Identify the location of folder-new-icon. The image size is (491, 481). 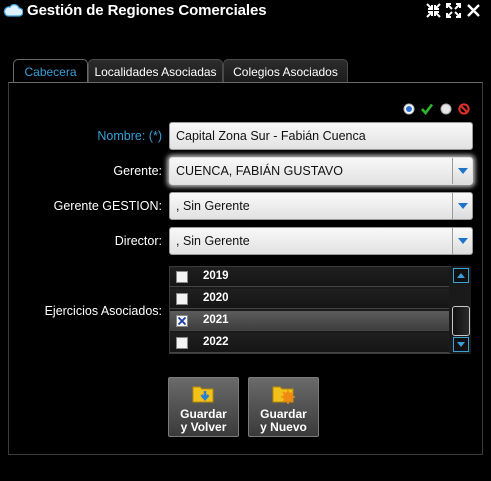
(283, 395).